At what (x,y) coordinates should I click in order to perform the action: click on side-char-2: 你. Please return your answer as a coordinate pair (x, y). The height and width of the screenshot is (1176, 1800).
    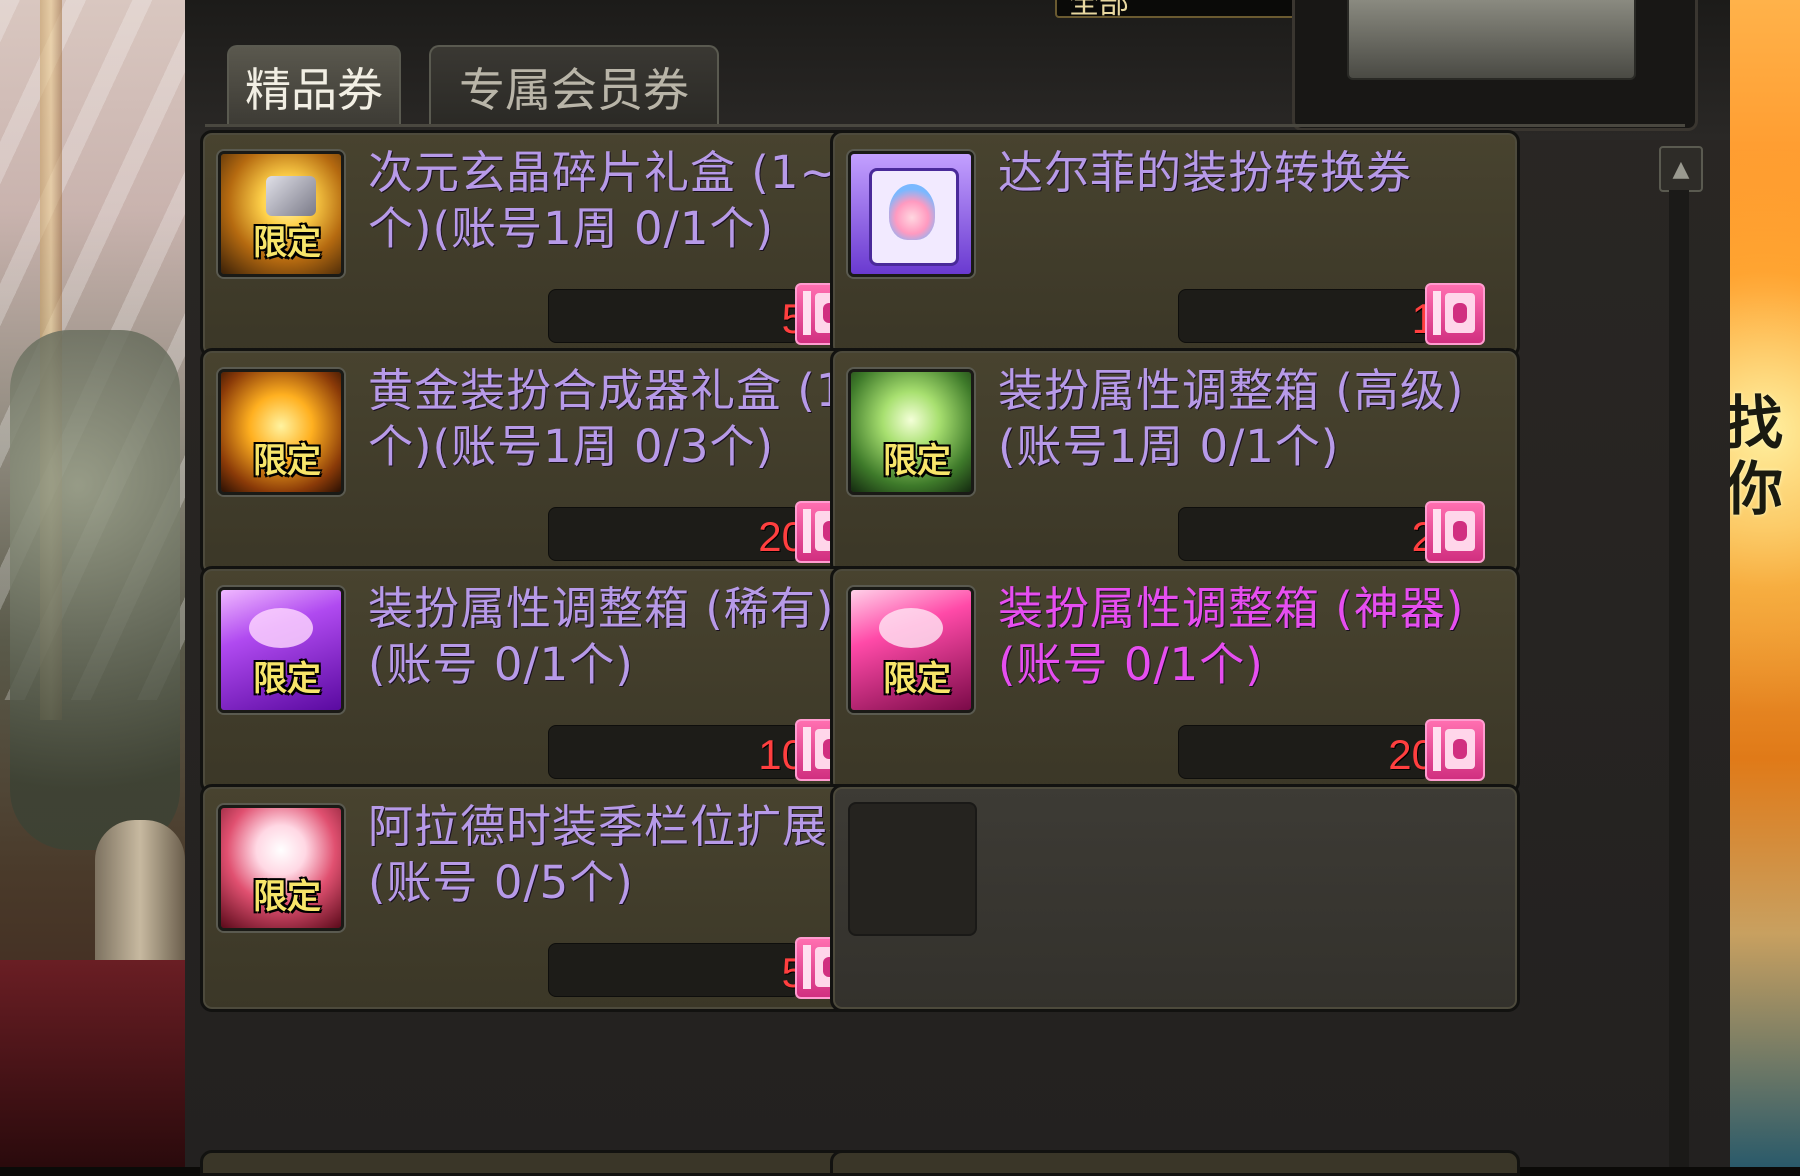
    Looking at the image, I should click on (1753, 489).